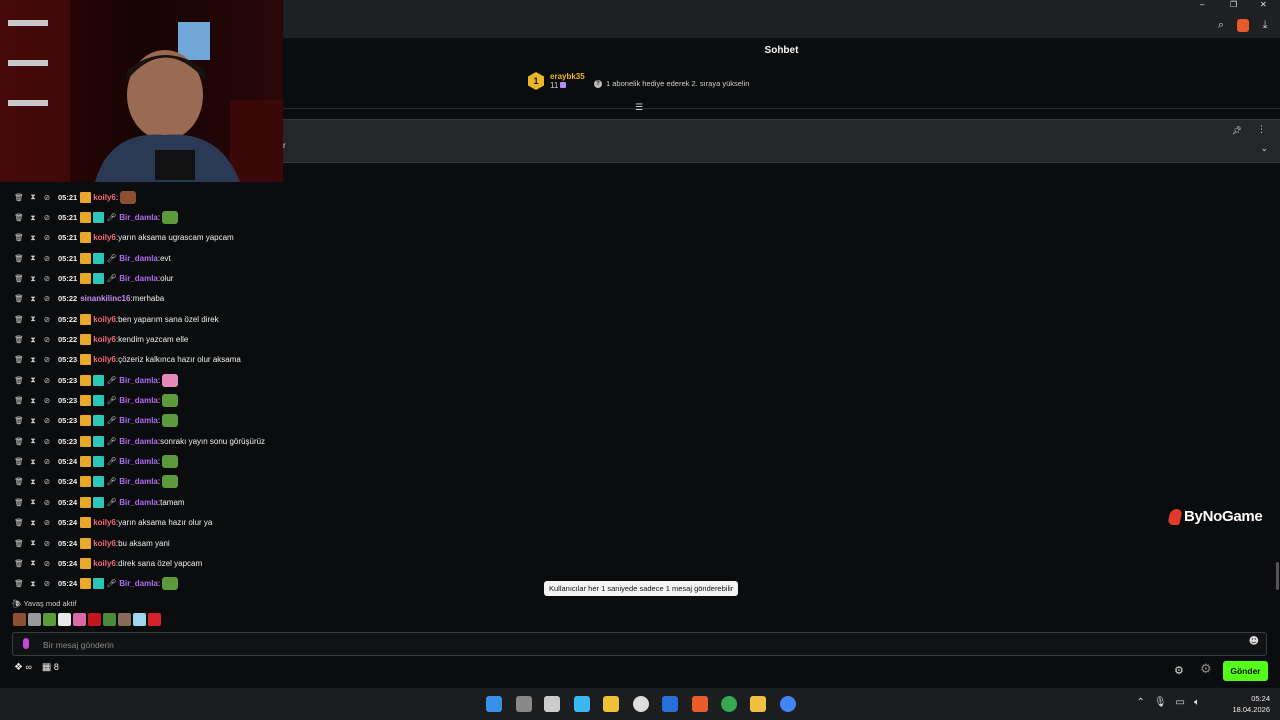 The width and height of the screenshot is (1280, 720). I want to click on windows-start-icon, so click(494, 704).